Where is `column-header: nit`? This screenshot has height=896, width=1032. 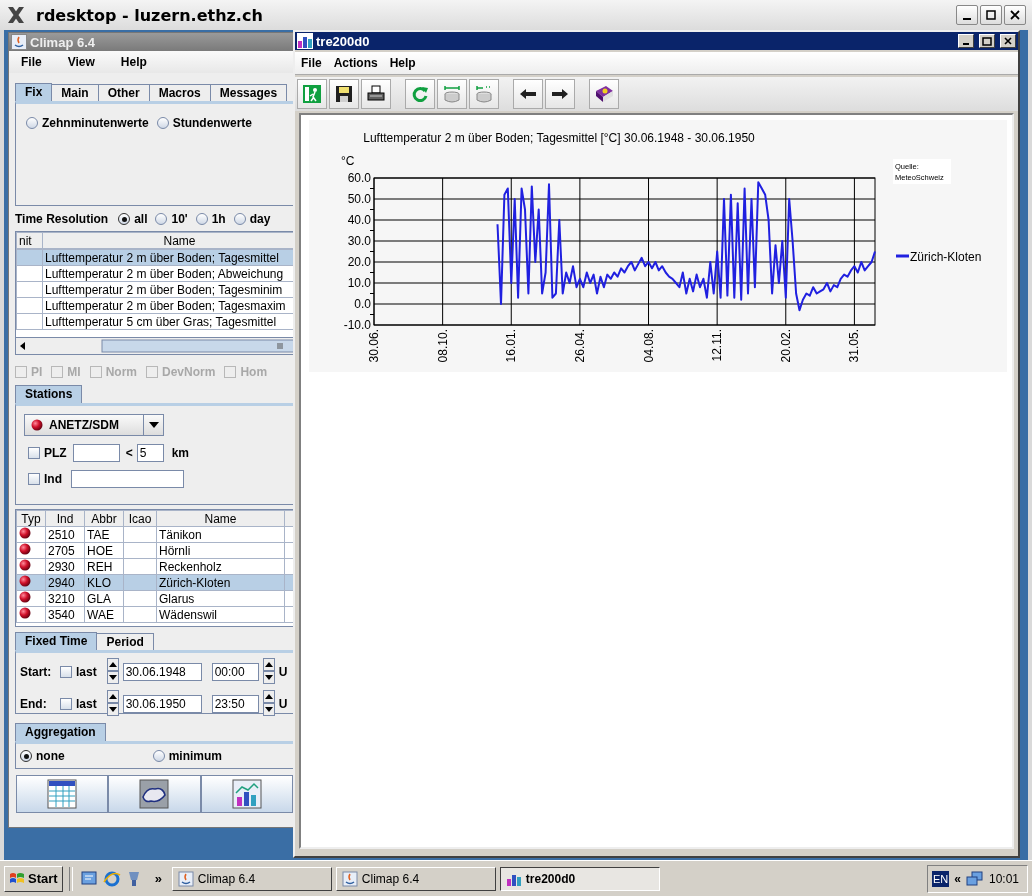 column-header: nit is located at coordinates (29, 240).